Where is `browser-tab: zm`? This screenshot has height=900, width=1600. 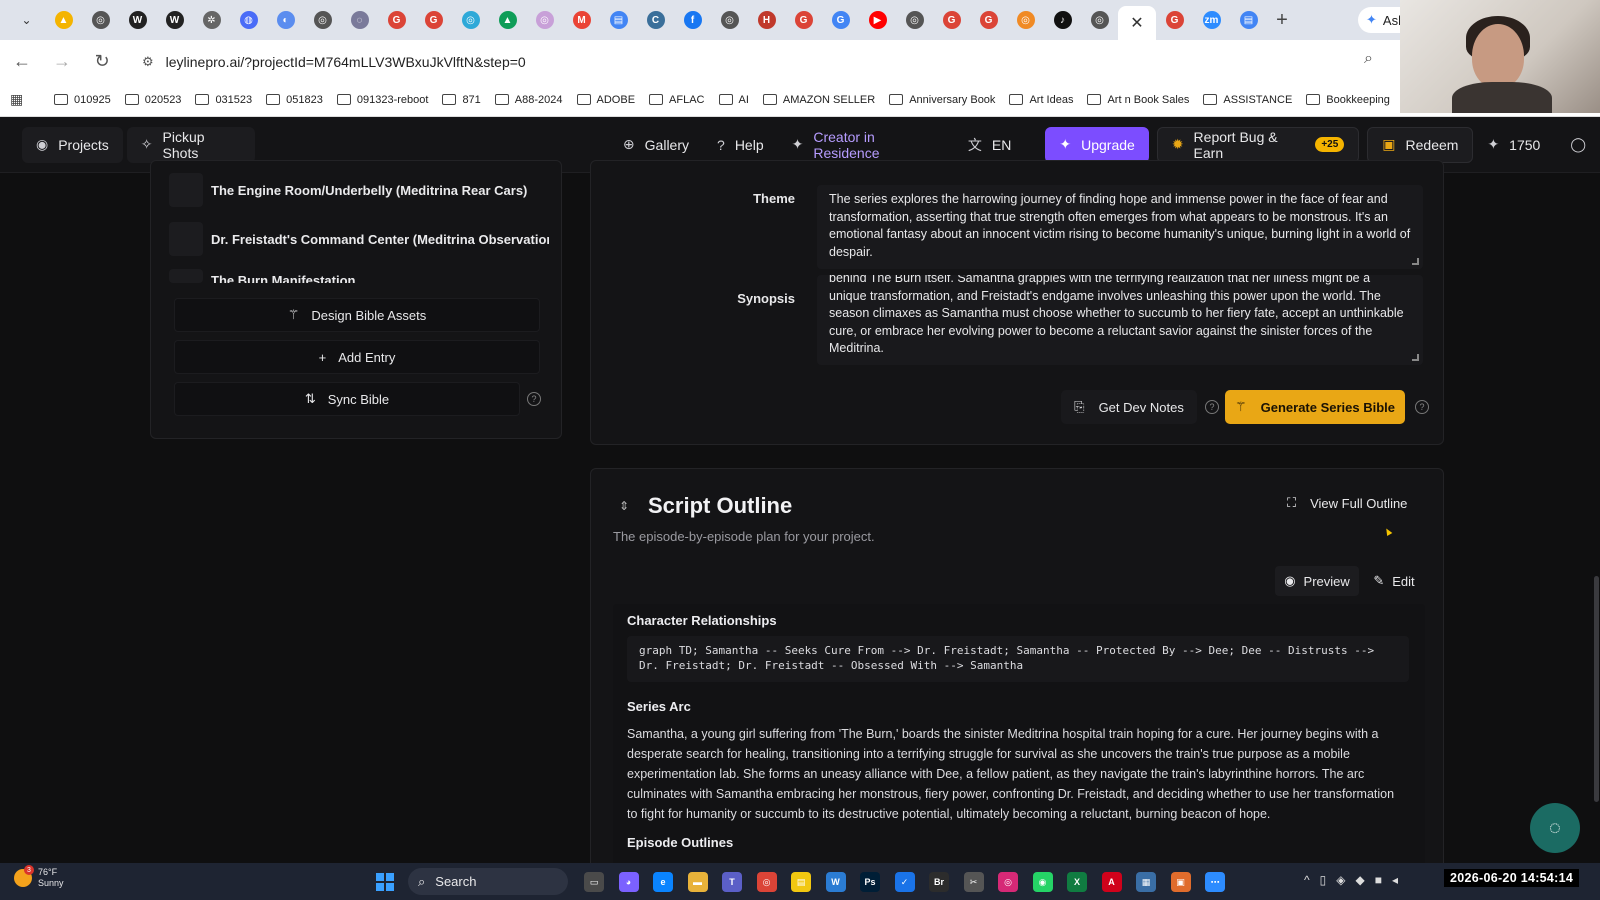 browser-tab: zm is located at coordinates (1211, 20).